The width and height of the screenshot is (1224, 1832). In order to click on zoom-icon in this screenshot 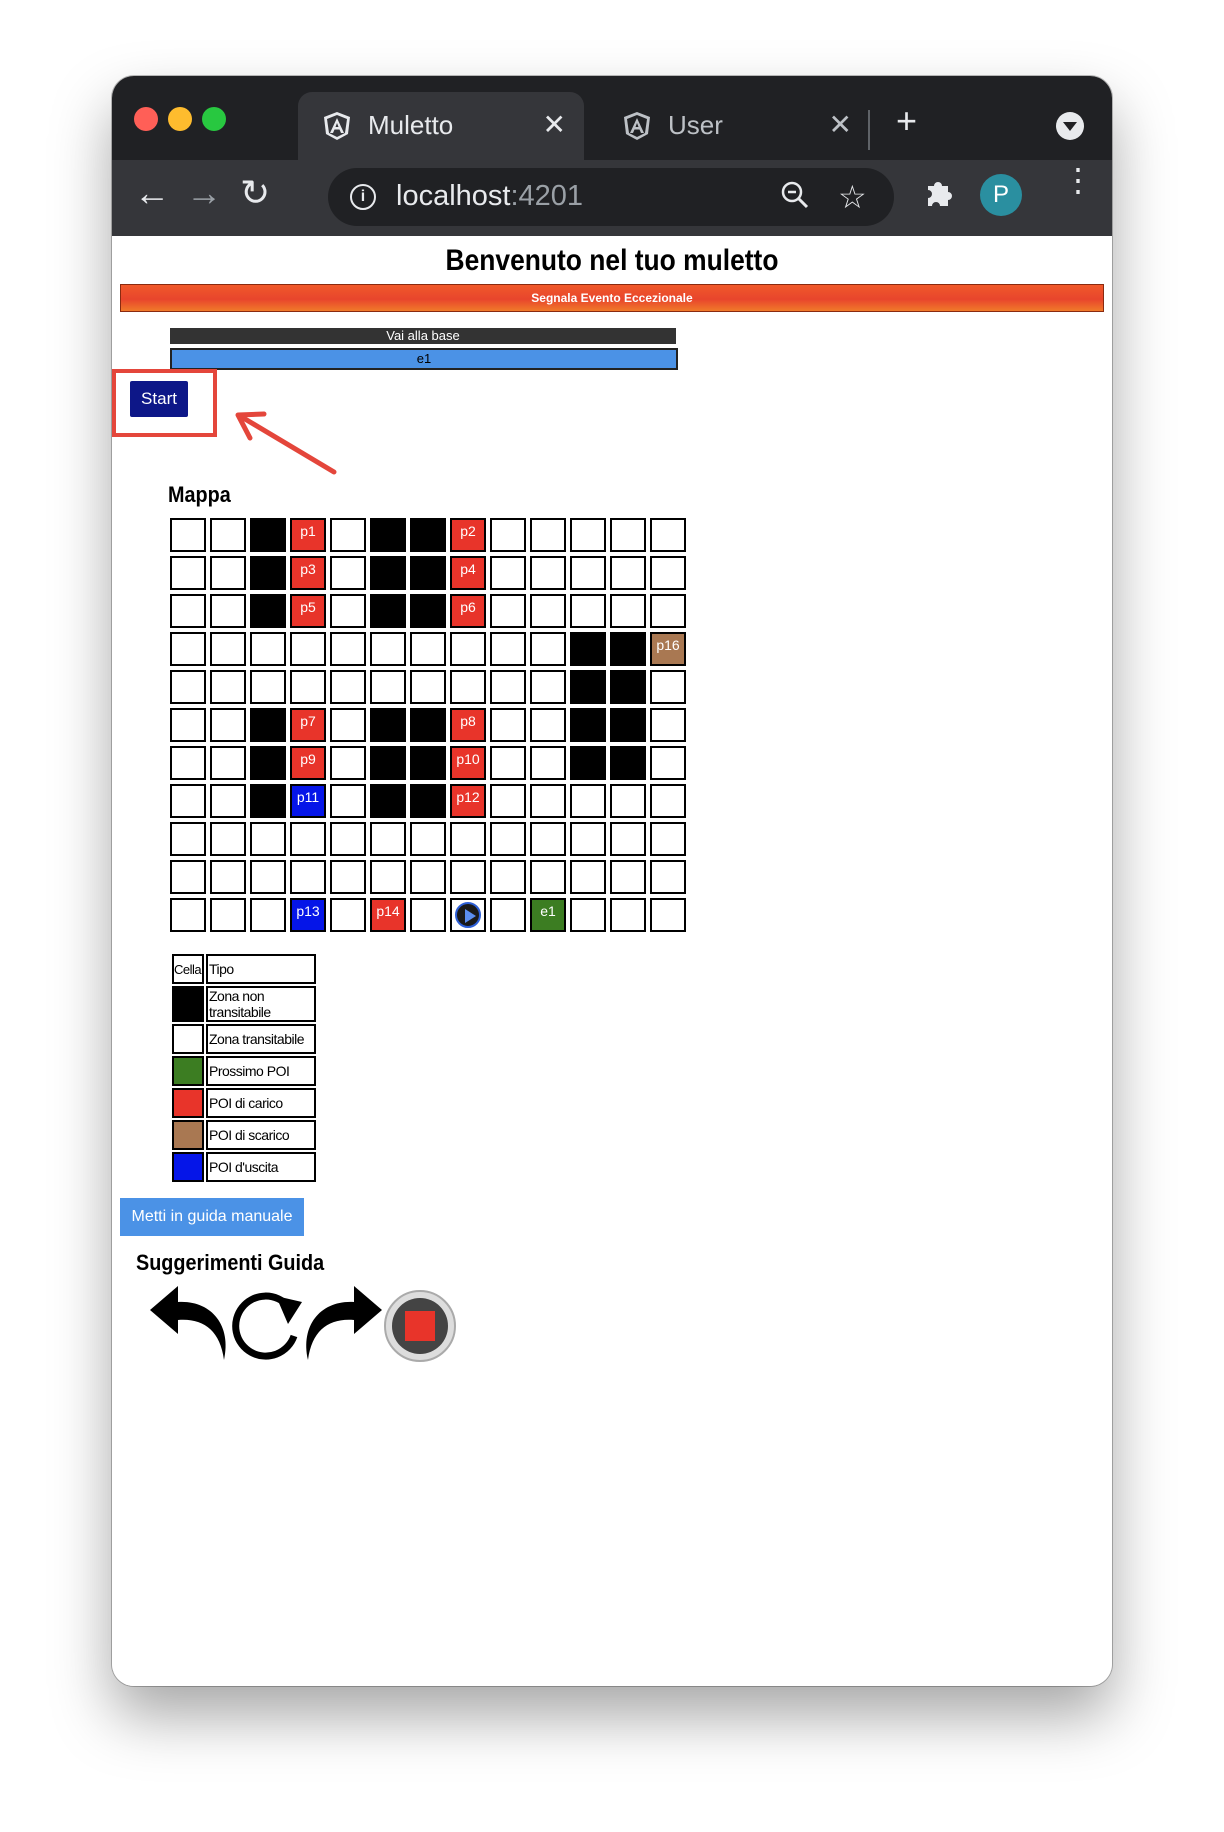, I will do `click(795, 195)`.